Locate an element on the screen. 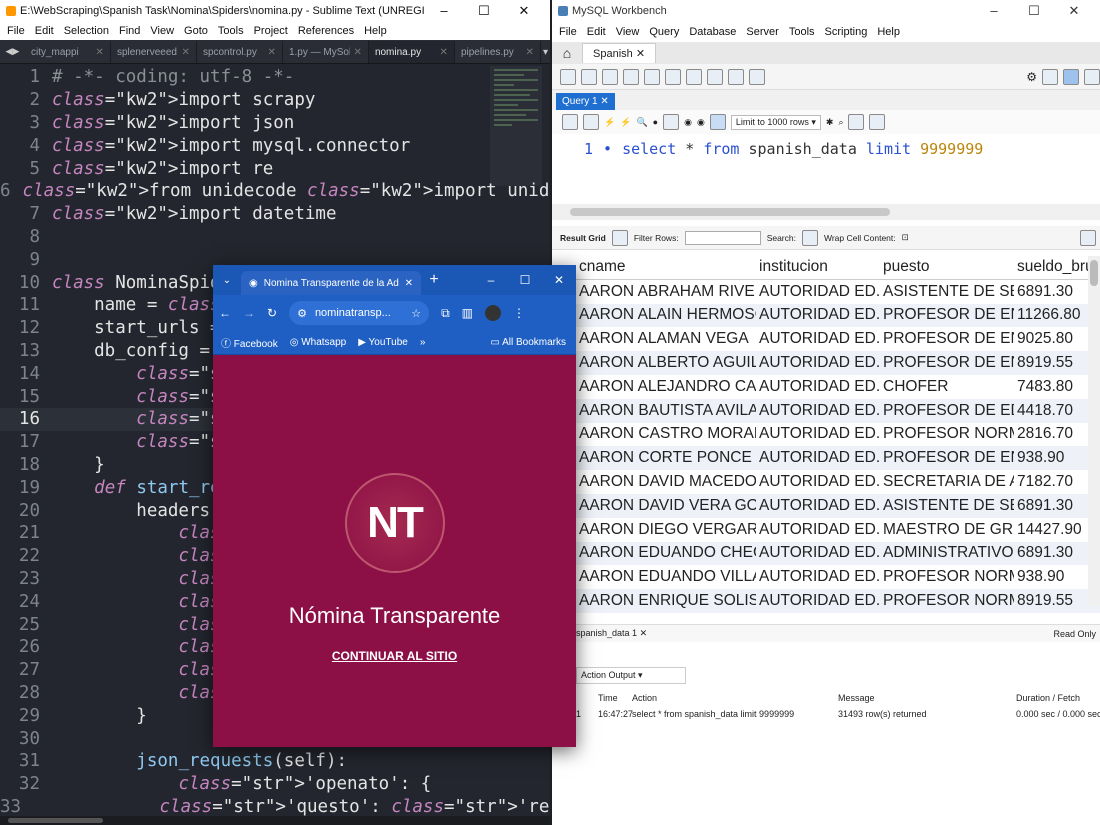  table-cell: PROFESOR NORMA. is located at coordinates (947, 434).